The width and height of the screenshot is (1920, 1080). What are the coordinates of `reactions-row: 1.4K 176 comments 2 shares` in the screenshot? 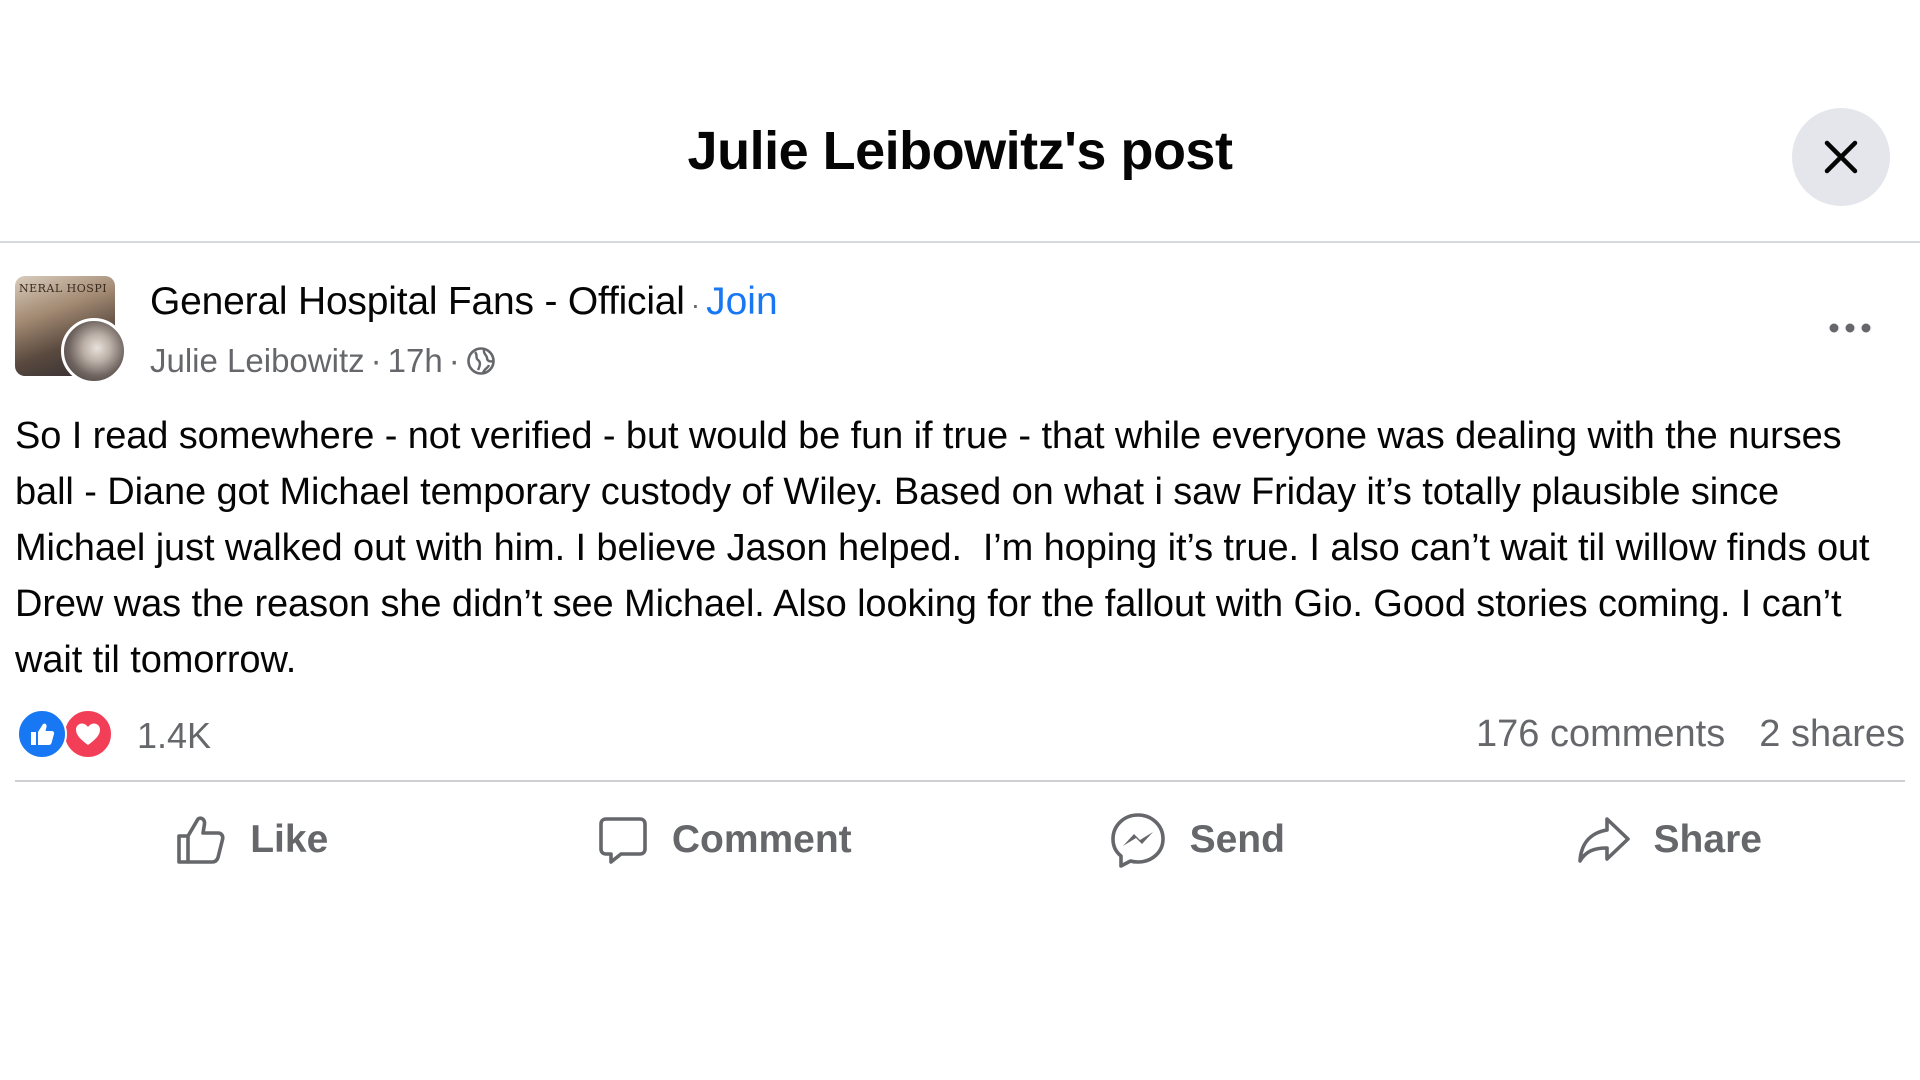 It's located at (960, 735).